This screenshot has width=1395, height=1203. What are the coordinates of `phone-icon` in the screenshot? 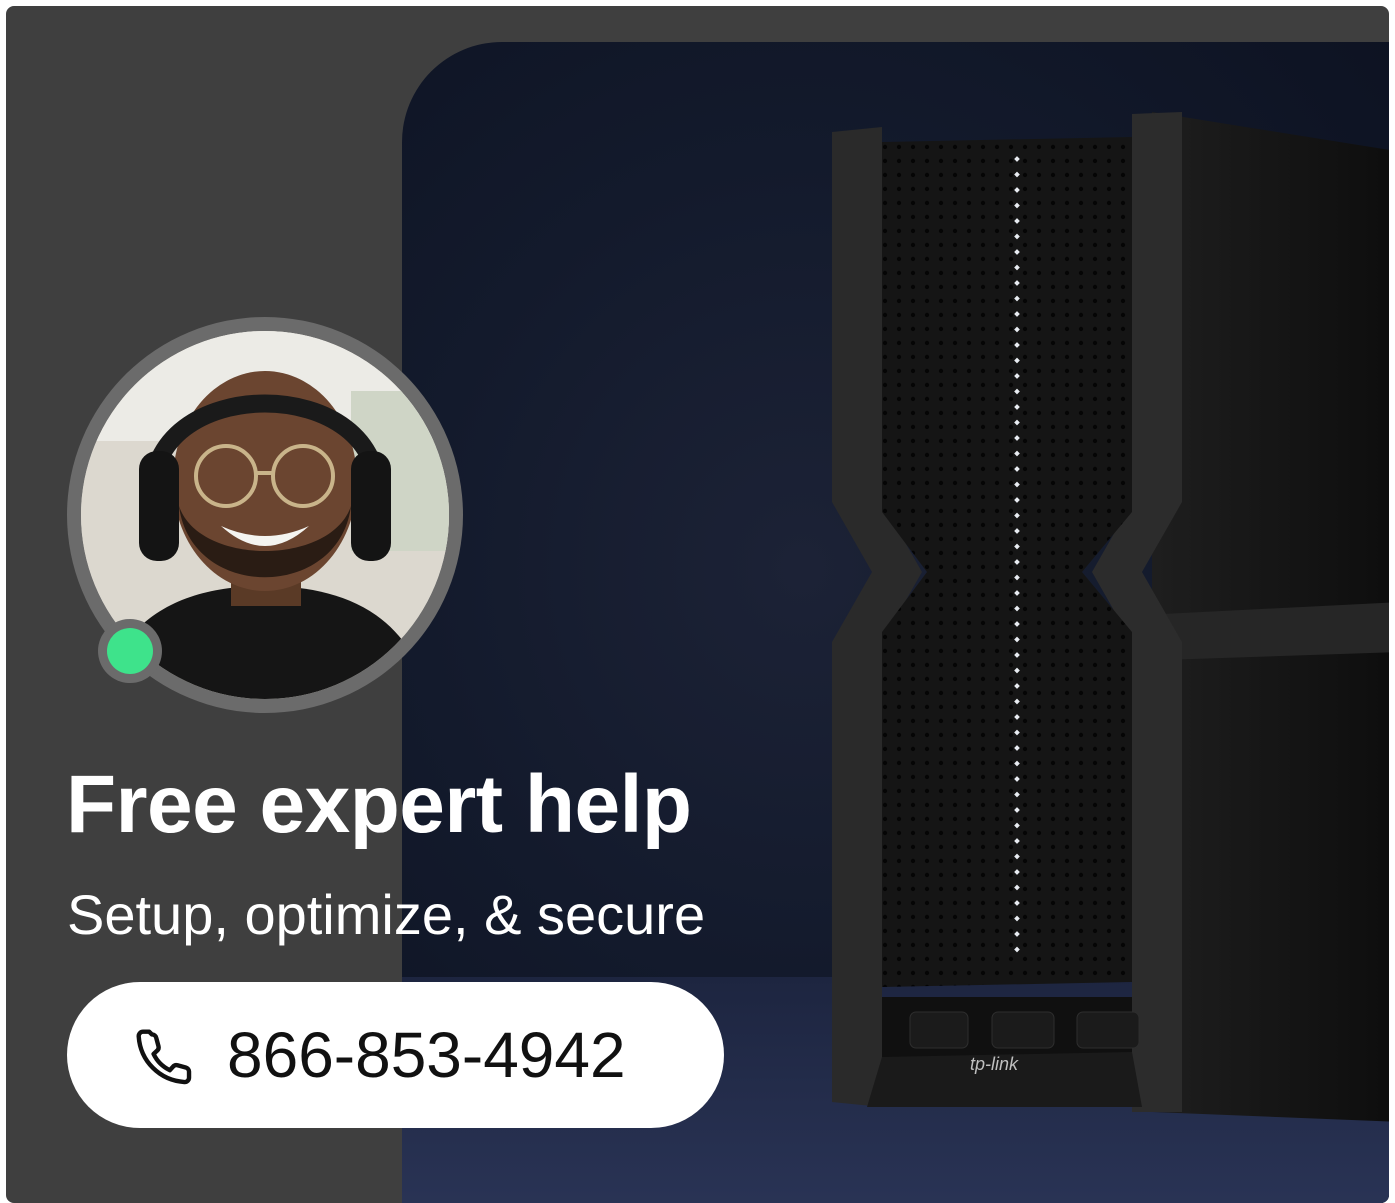 It's located at (164, 1057).